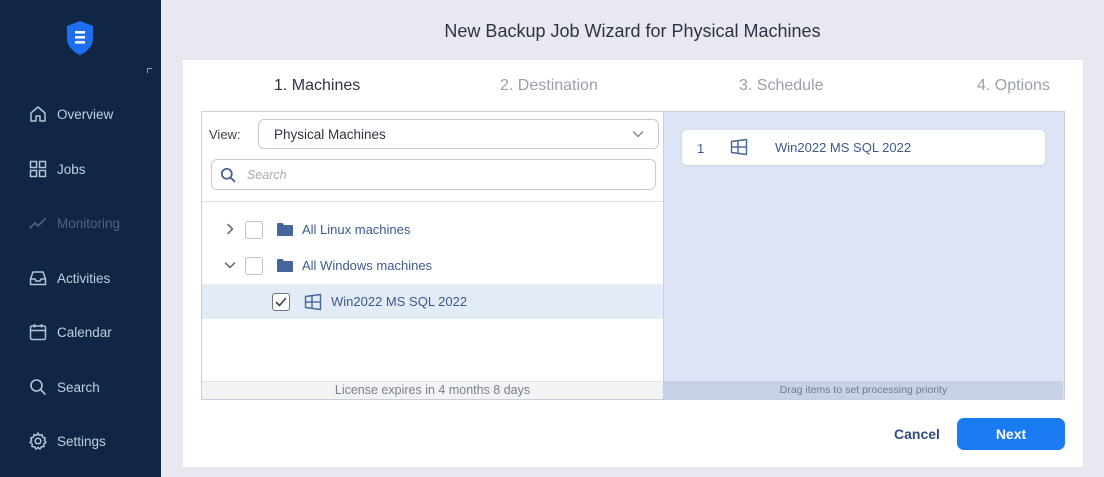  I want to click on collapse-sidebar-handle, so click(149, 70).